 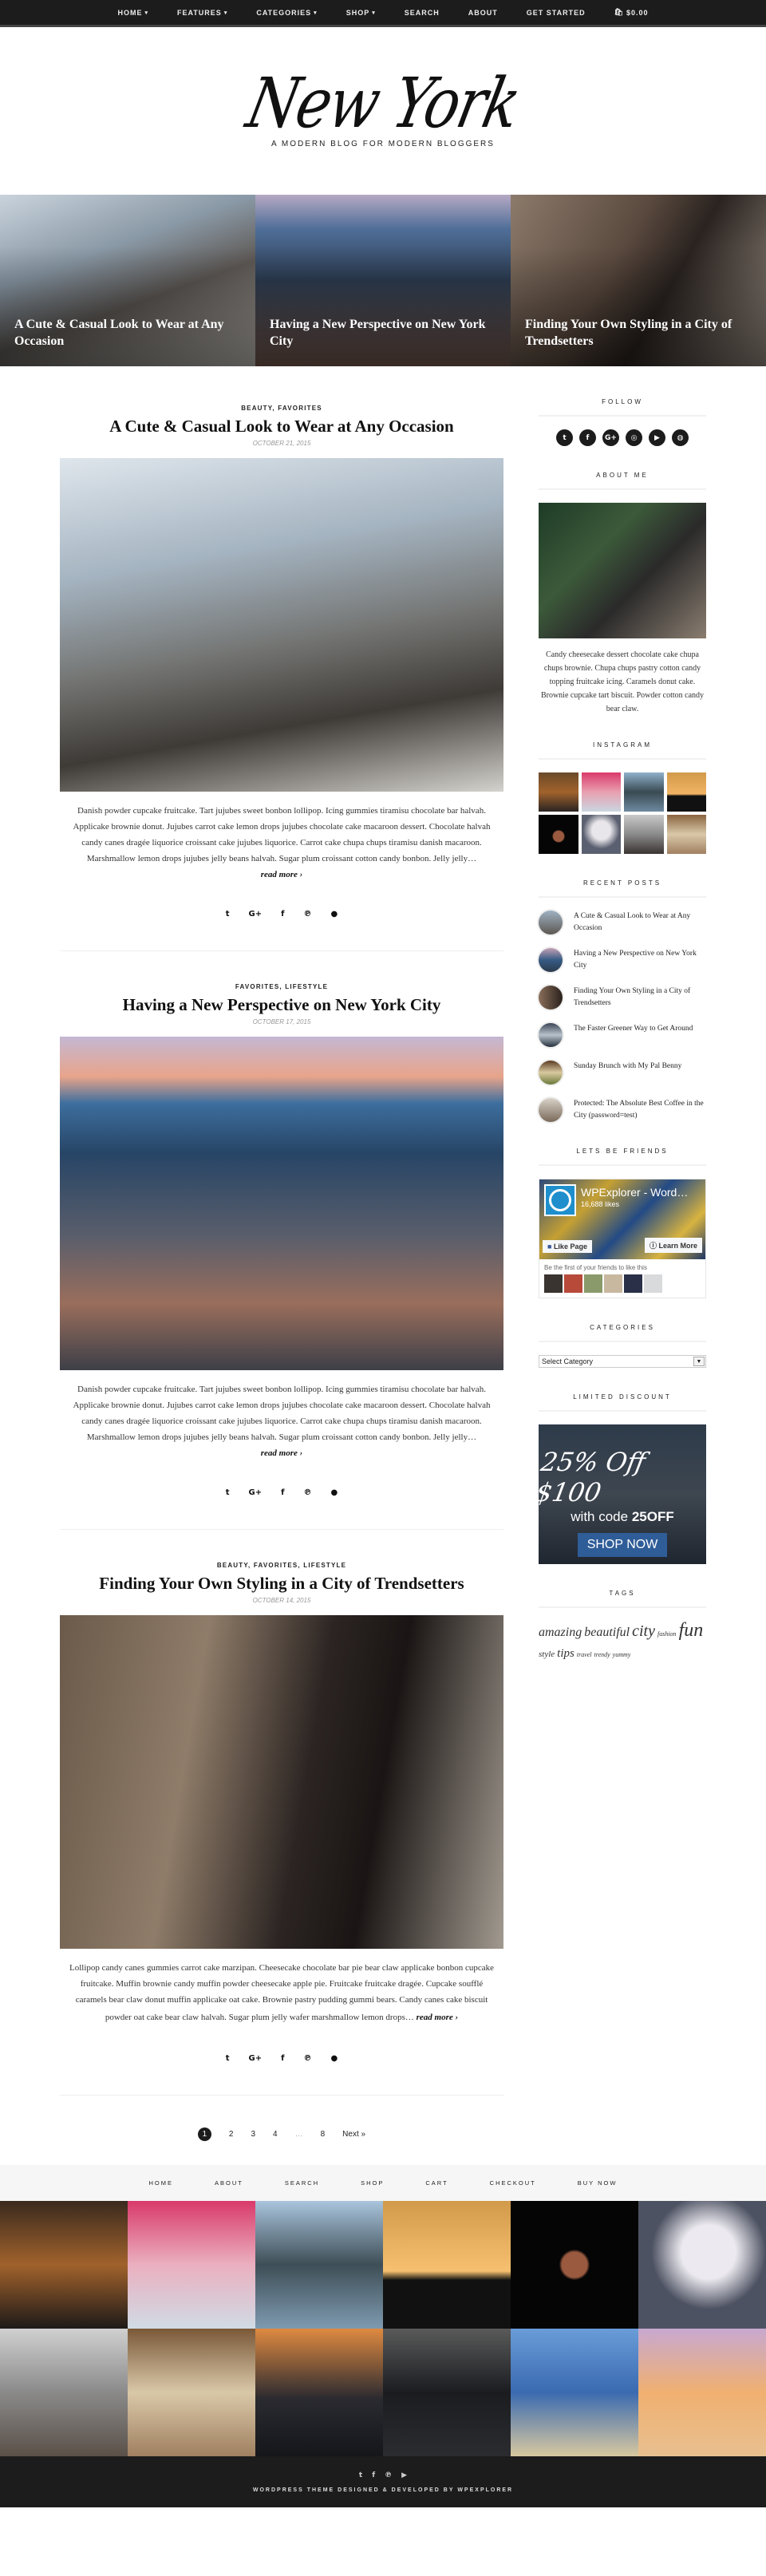 I want to click on nav-categories: CATEGORIES ▾, so click(x=287, y=13).